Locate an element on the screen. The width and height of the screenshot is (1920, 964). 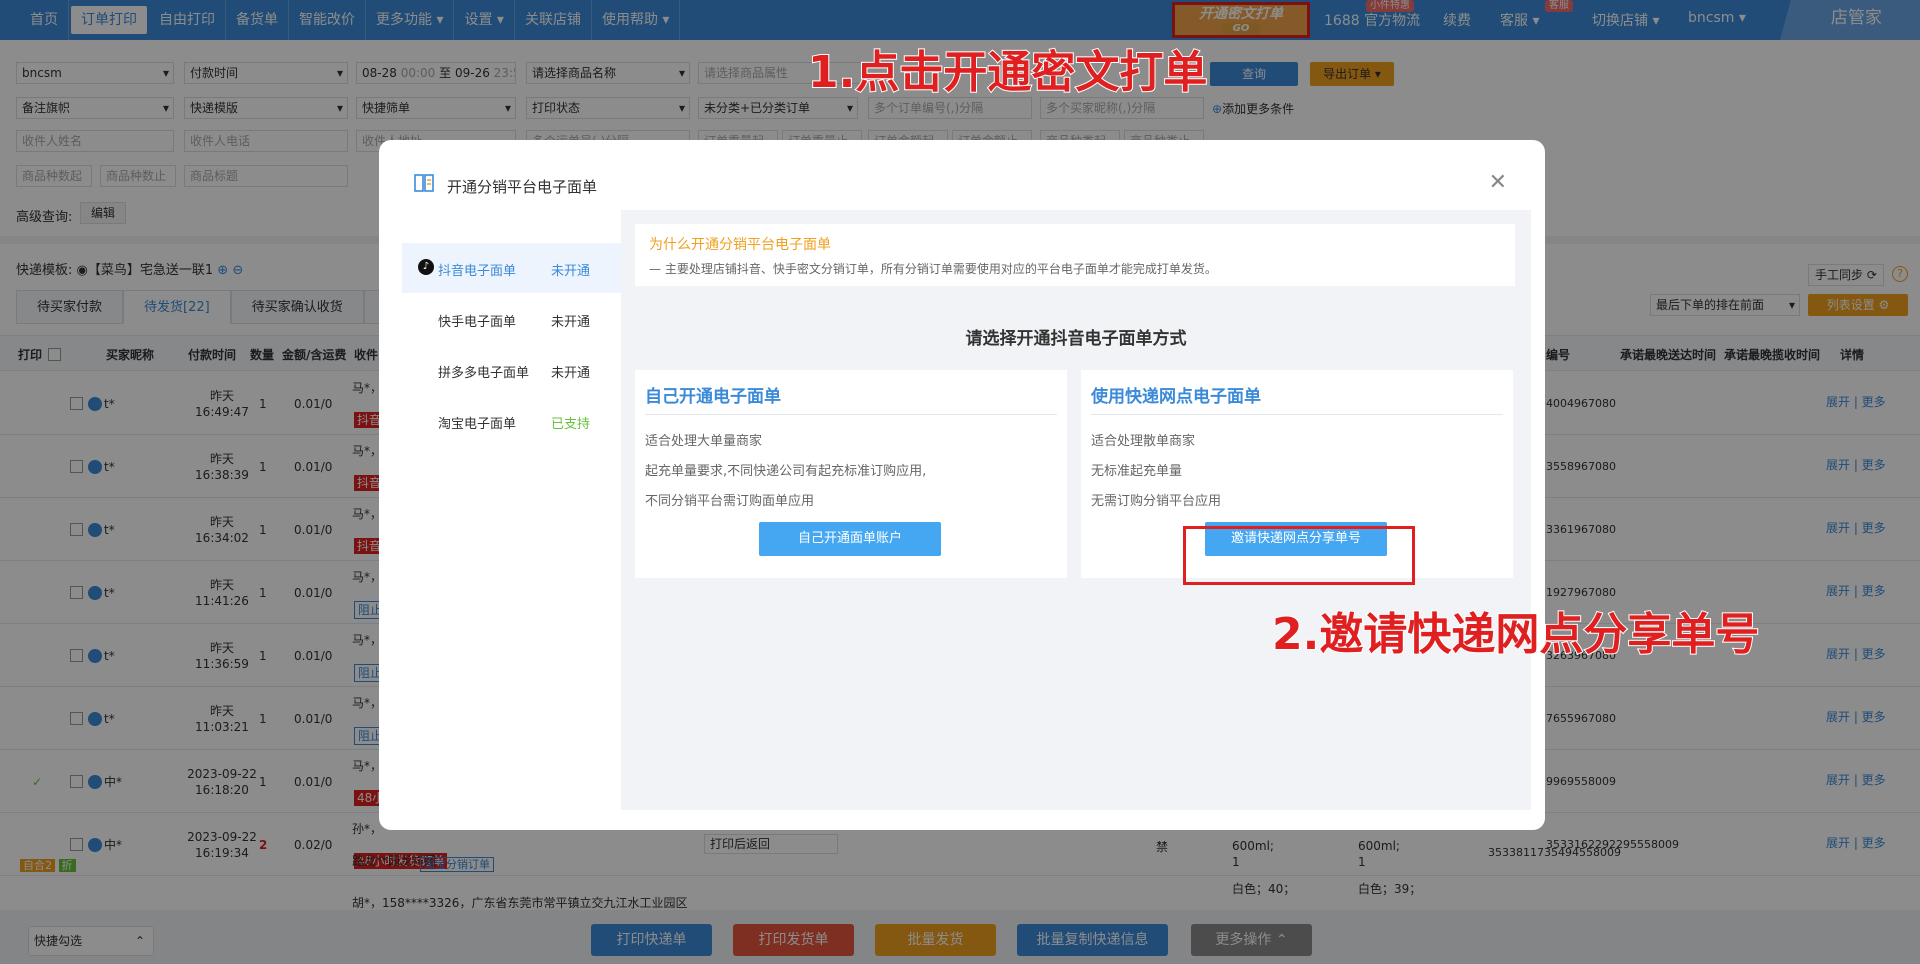
side-item-taobao: 淘宝电子面单 已支持 is located at coordinates (512, 421).